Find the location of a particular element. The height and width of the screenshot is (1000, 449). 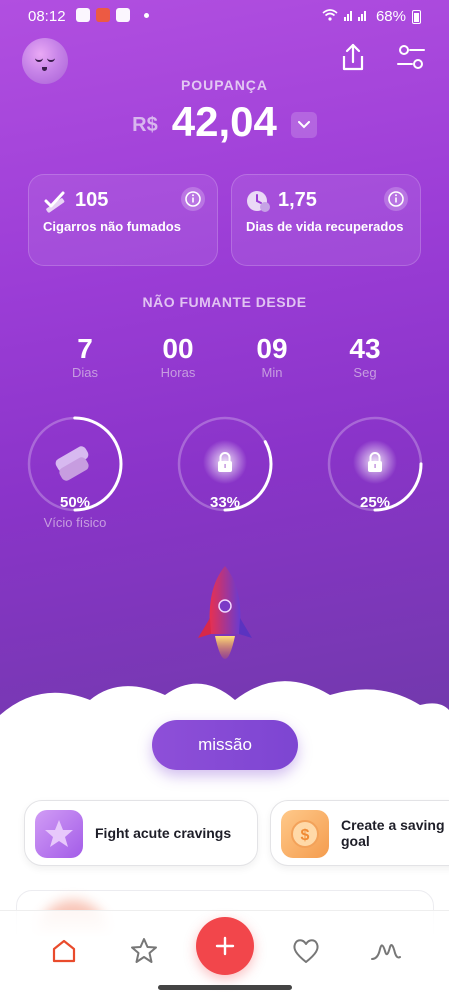

home-icon is located at coordinates (64, 951).